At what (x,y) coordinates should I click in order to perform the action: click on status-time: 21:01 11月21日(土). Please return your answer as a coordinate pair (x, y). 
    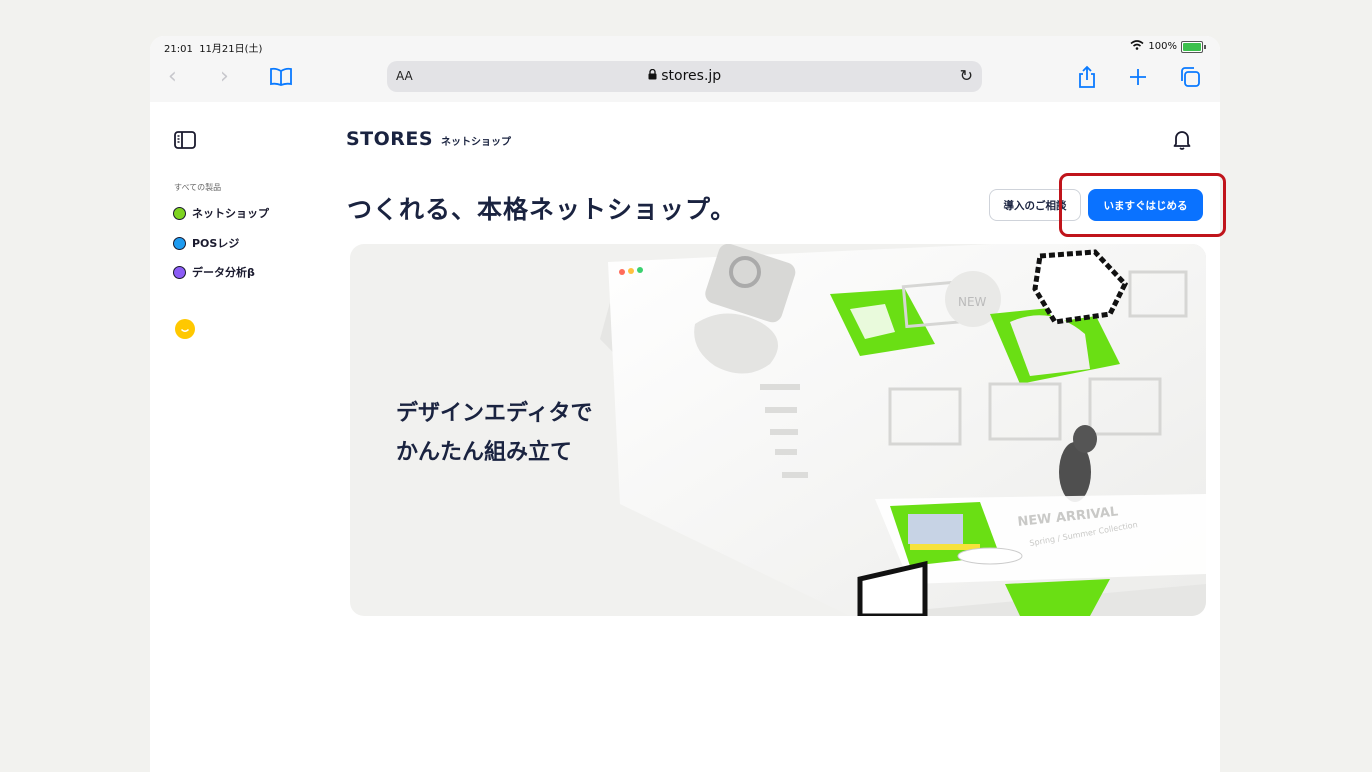
    Looking at the image, I should click on (213, 49).